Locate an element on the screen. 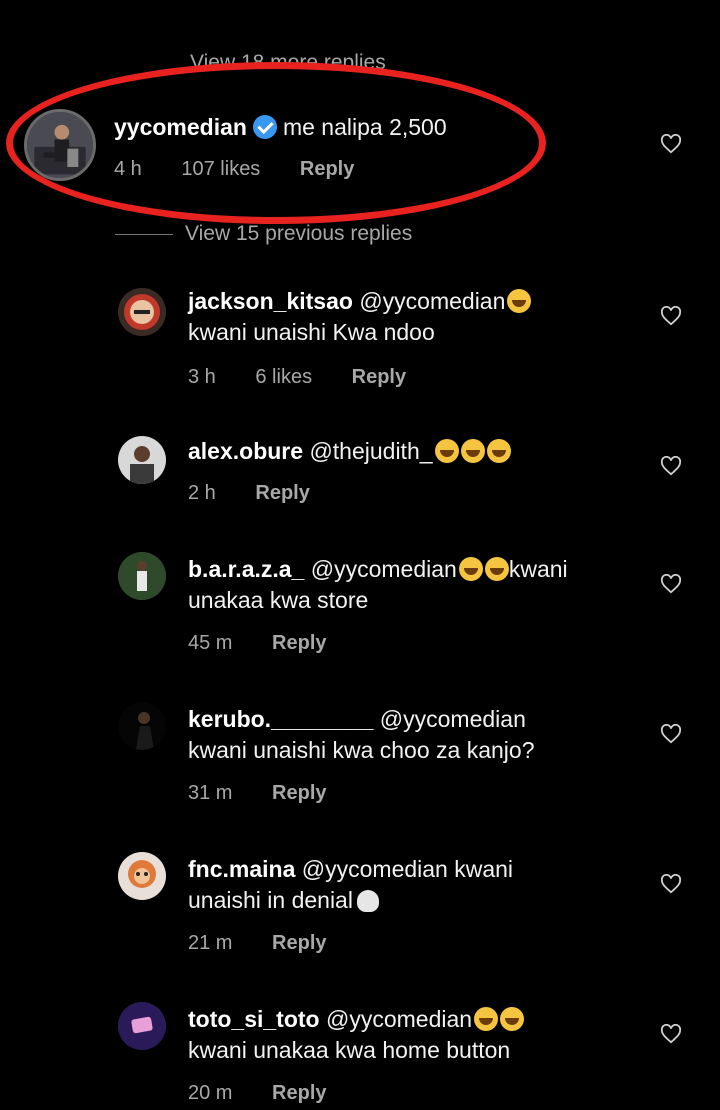 The height and width of the screenshot is (1110, 720). comment-meta: 4 h 107 likes Reply is located at coordinates (251, 169).